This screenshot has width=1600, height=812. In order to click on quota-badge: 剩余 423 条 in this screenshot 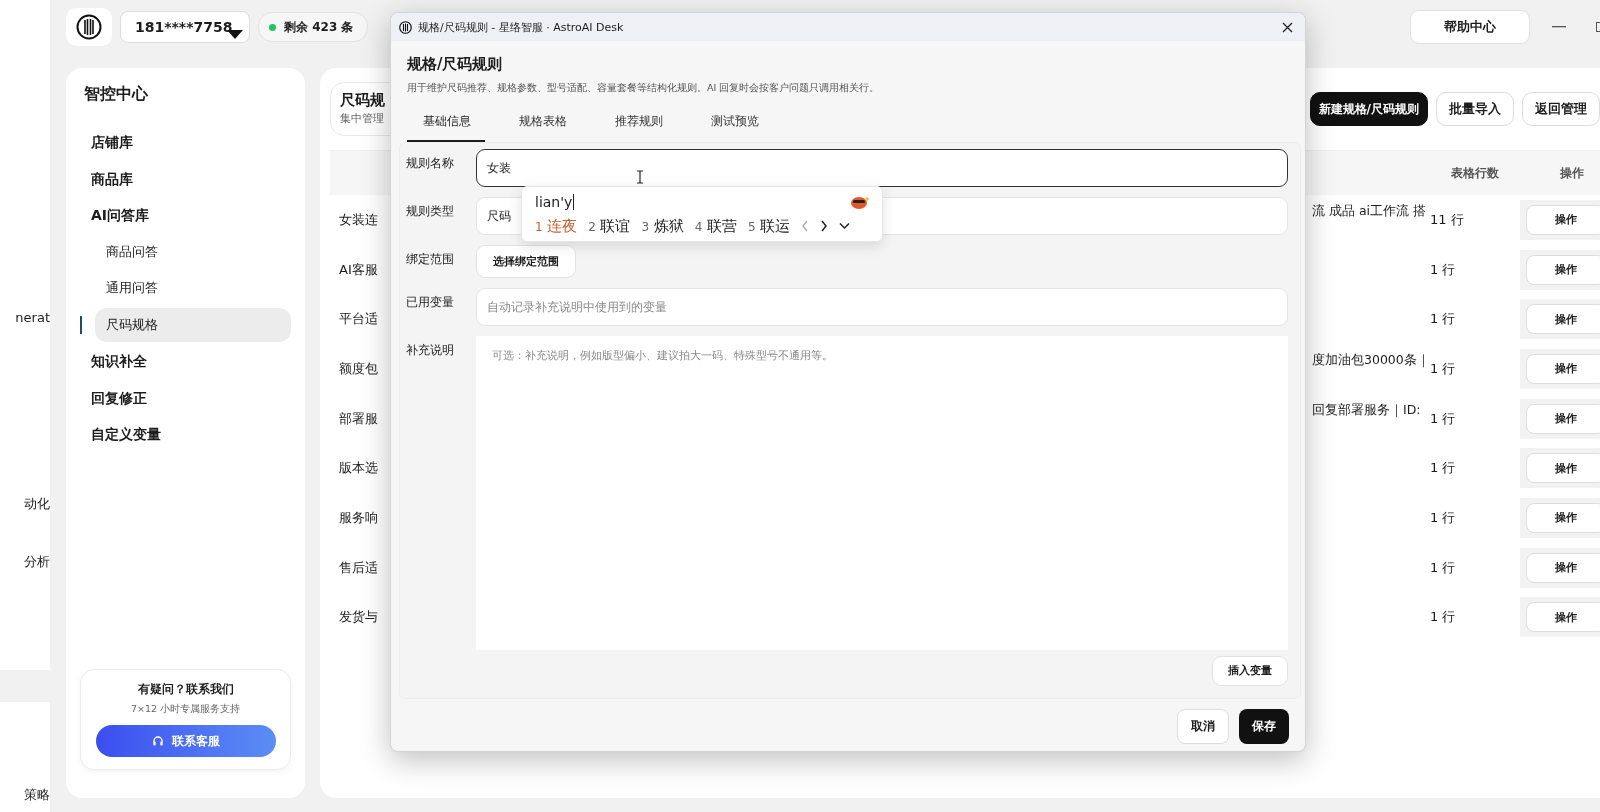, I will do `click(313, 27)`.